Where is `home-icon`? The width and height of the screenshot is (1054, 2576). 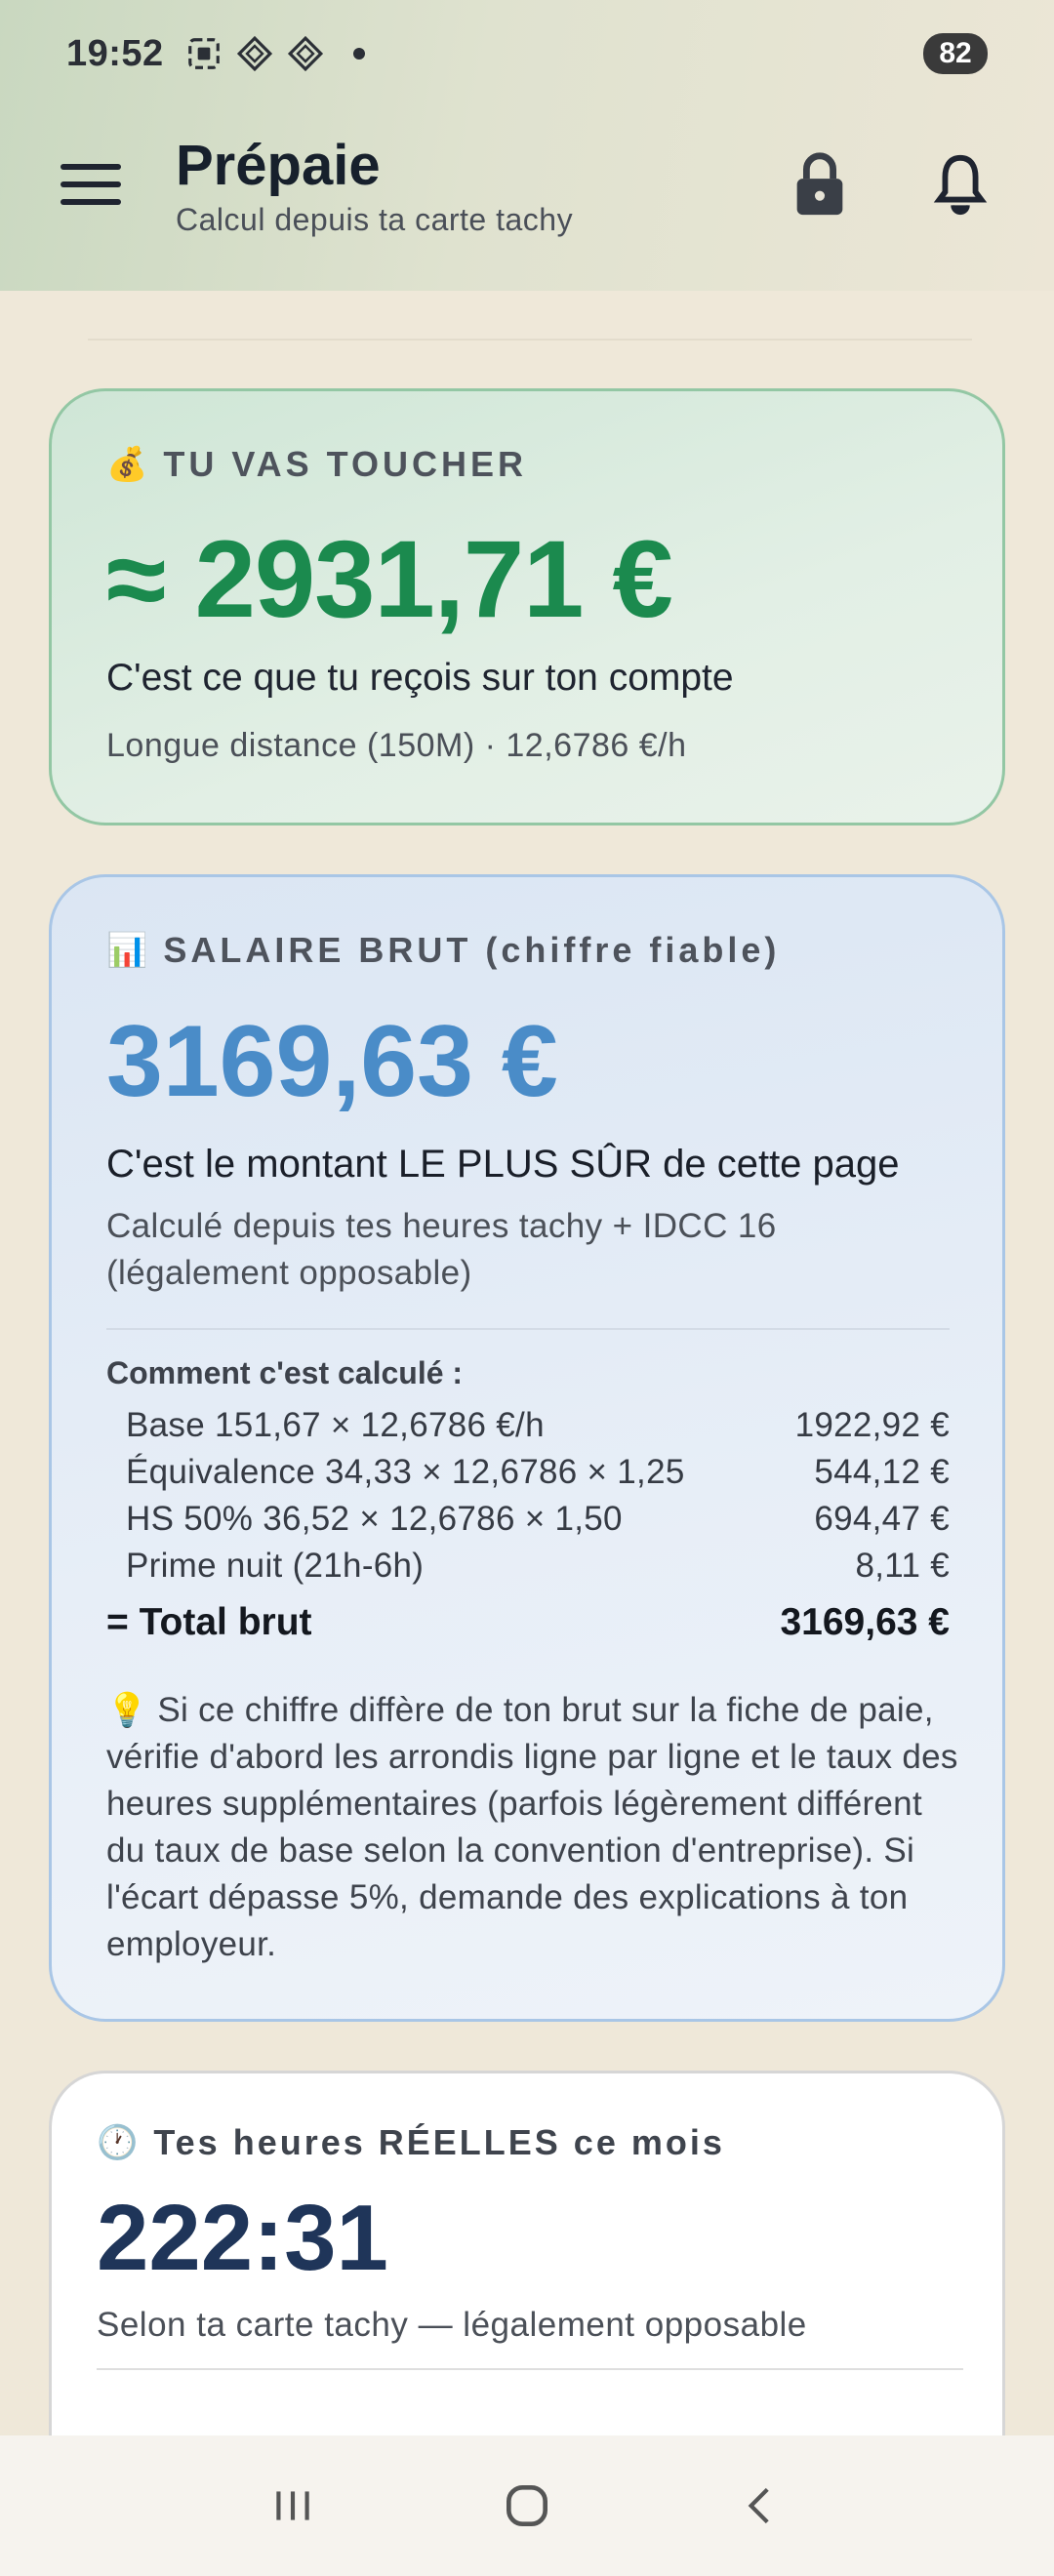
home-icon is located at coordinates (527, 2505).